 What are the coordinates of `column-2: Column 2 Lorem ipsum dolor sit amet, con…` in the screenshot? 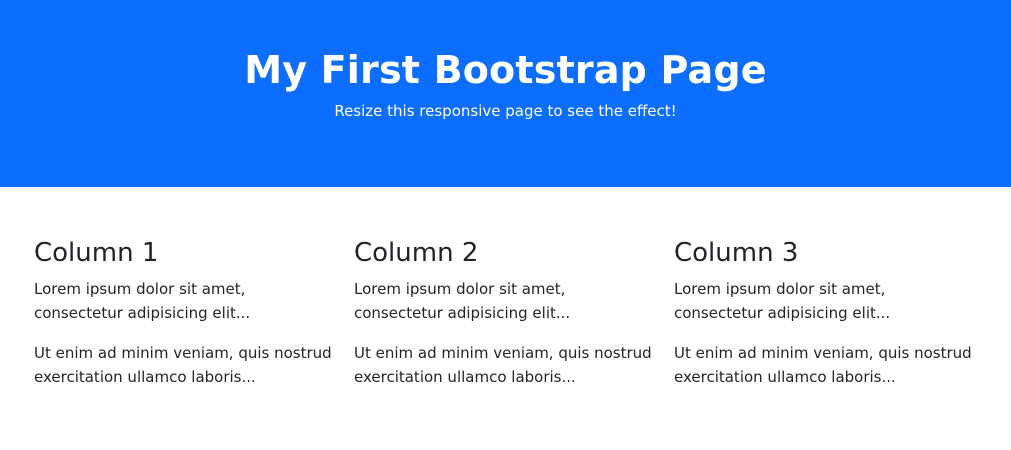 It's located at (504, 313).